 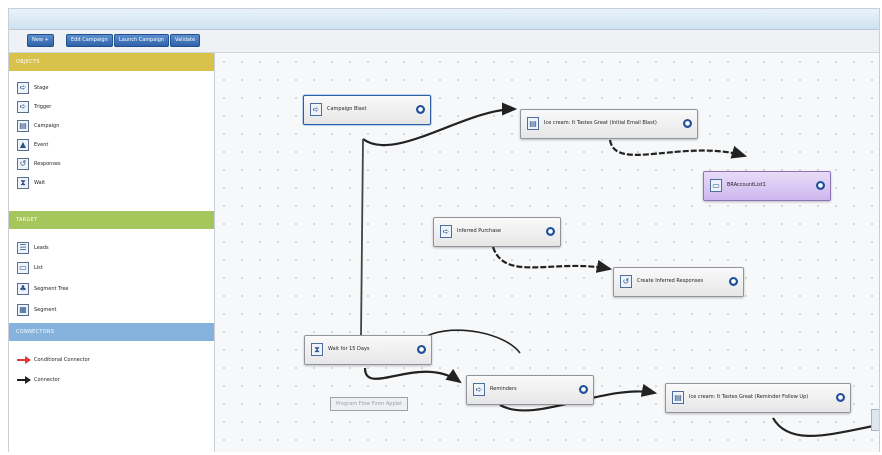 What do you see at coordinates (89, 40) in the screenshot?
I see `edit-campaign-button: Edit Campaign` at bounding box center [89, 40].